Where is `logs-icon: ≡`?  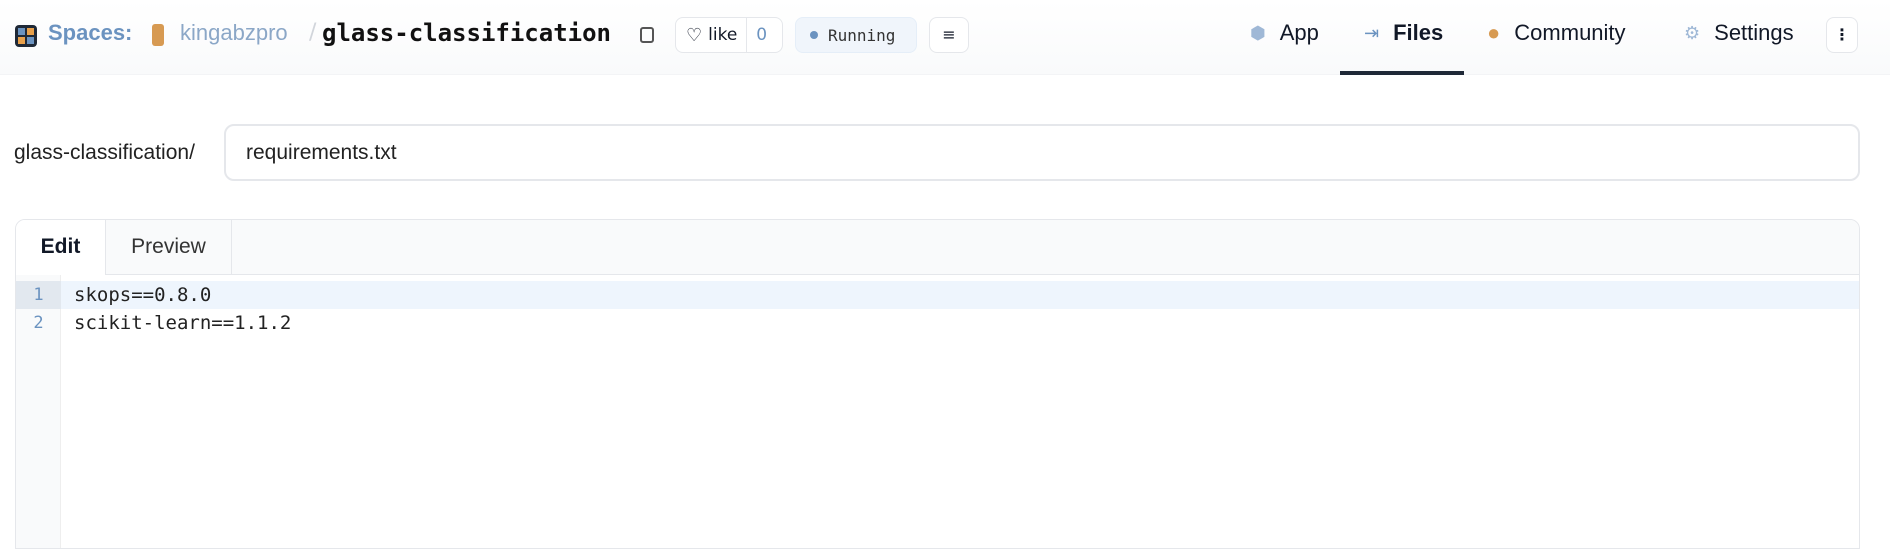
logs-icon: ≡ is located at coordinates (949, 34).